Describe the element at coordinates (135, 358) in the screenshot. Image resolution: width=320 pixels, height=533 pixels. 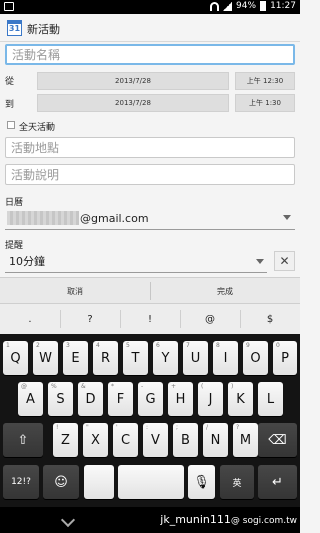
I see `key-t: 5T` at that location.